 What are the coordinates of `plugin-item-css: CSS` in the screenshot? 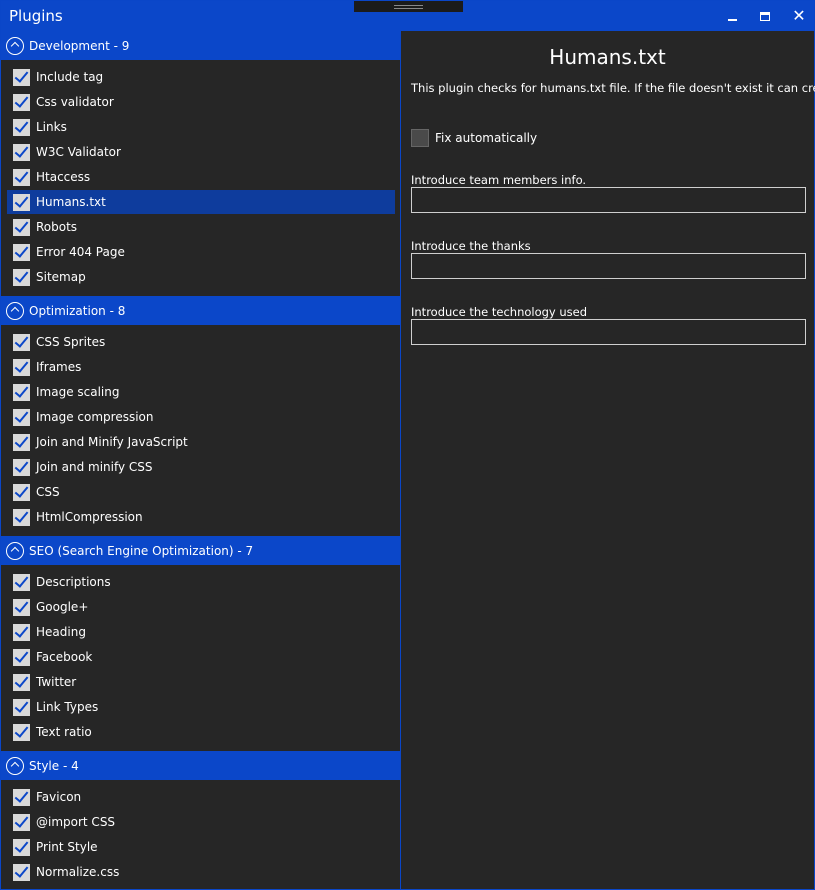 It's located at (201, 492).